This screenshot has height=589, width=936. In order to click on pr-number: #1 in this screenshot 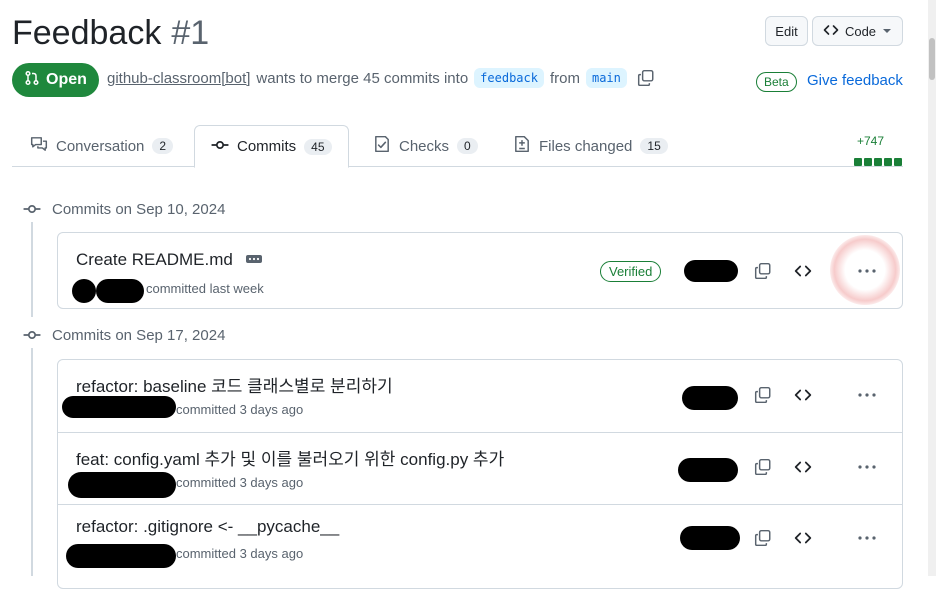, I will do `click(190, 33)`.